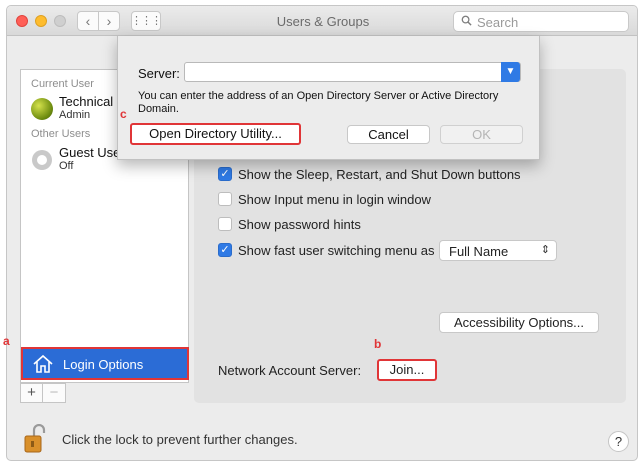  What do you see at coordinates (322, 21) in the screenshot?
I see `title-bar: ‹ › ⋮⋮⋮ Users & Groups Search` at bounding box center [322, 21].